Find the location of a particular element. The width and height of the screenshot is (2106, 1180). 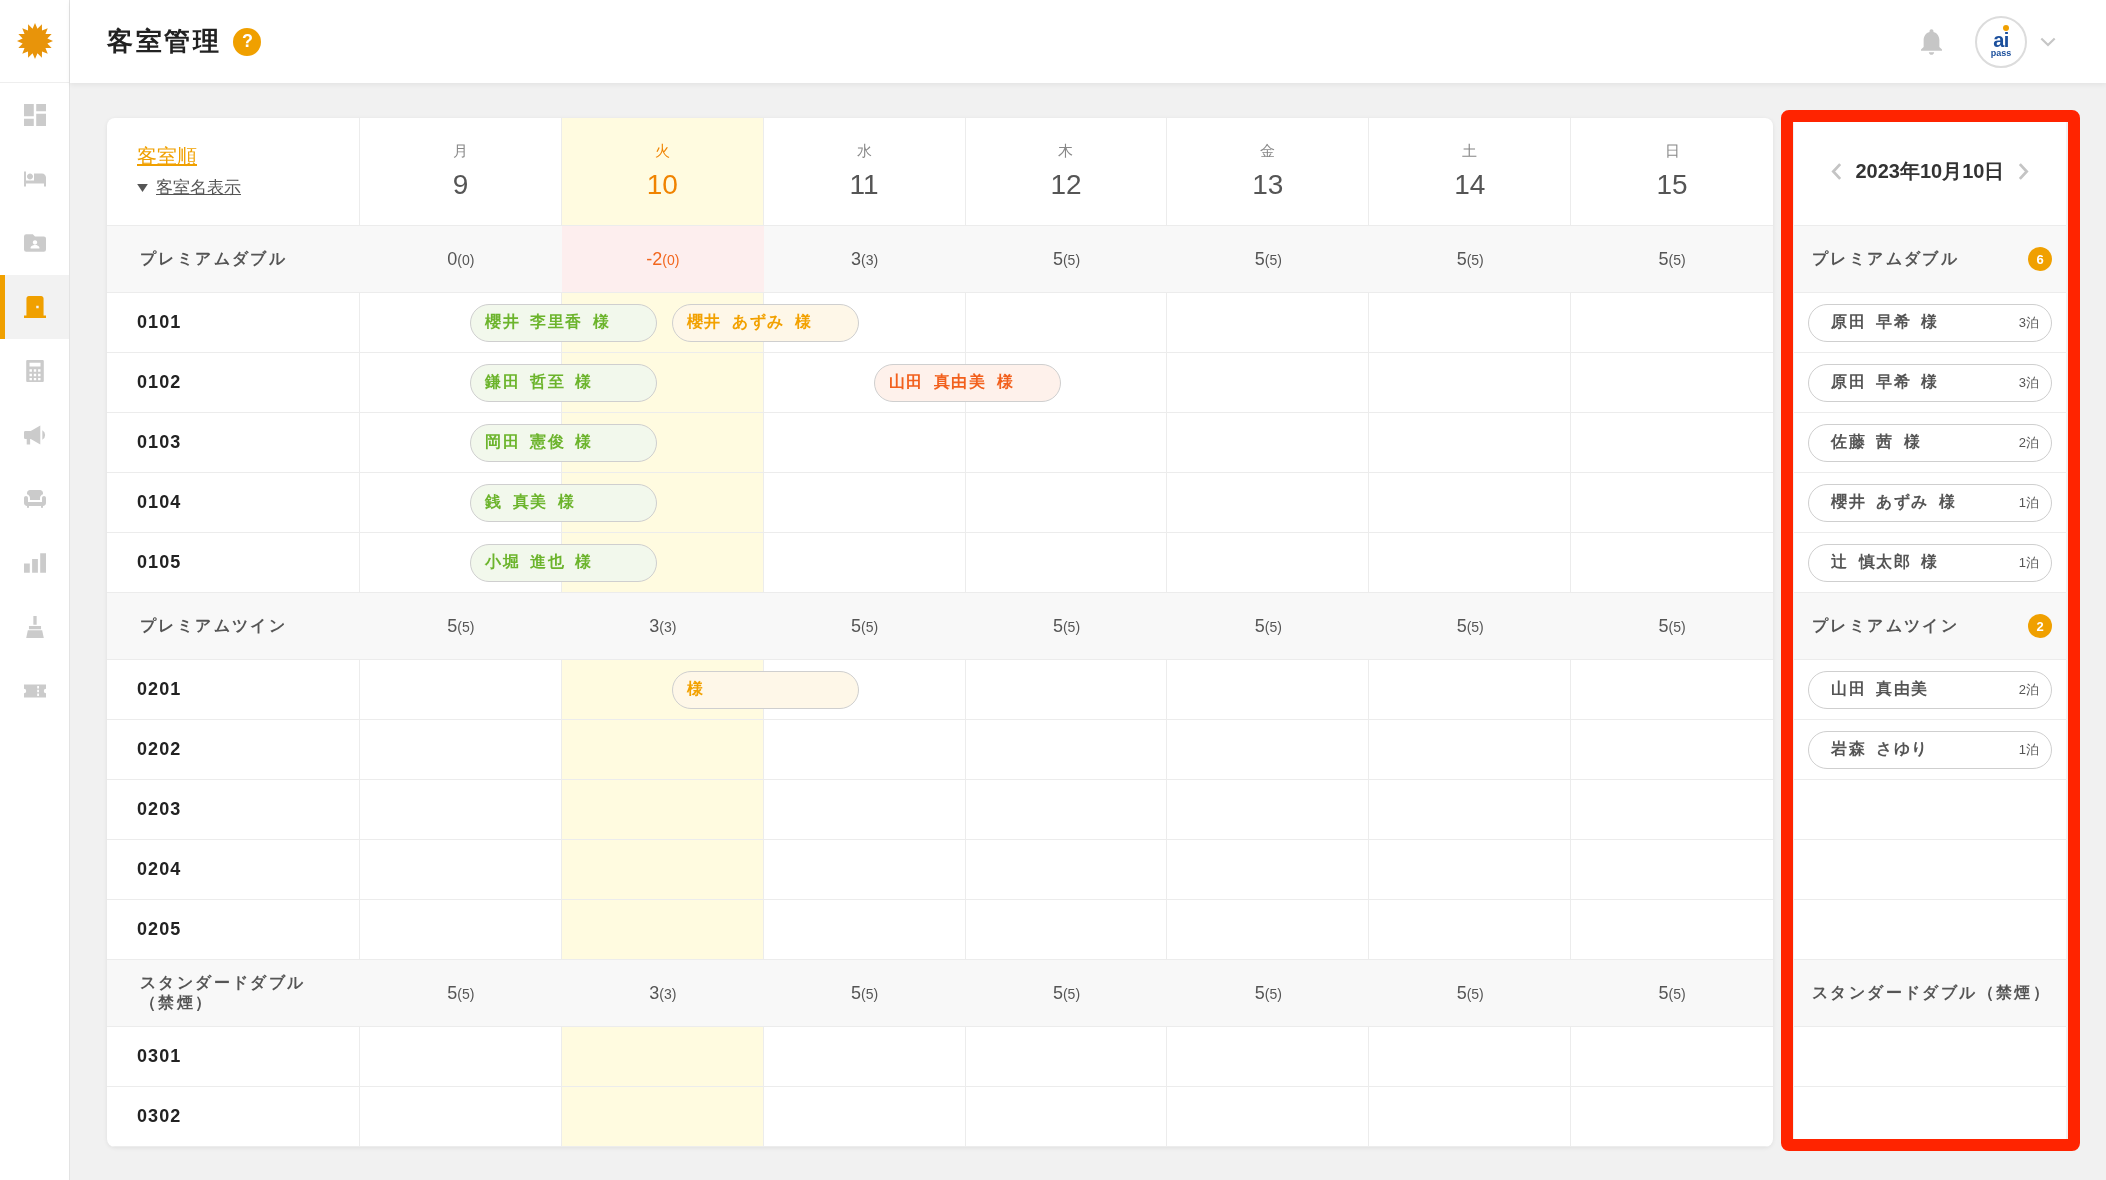

chevron-down-icon is located at coordinates (2048, 41).